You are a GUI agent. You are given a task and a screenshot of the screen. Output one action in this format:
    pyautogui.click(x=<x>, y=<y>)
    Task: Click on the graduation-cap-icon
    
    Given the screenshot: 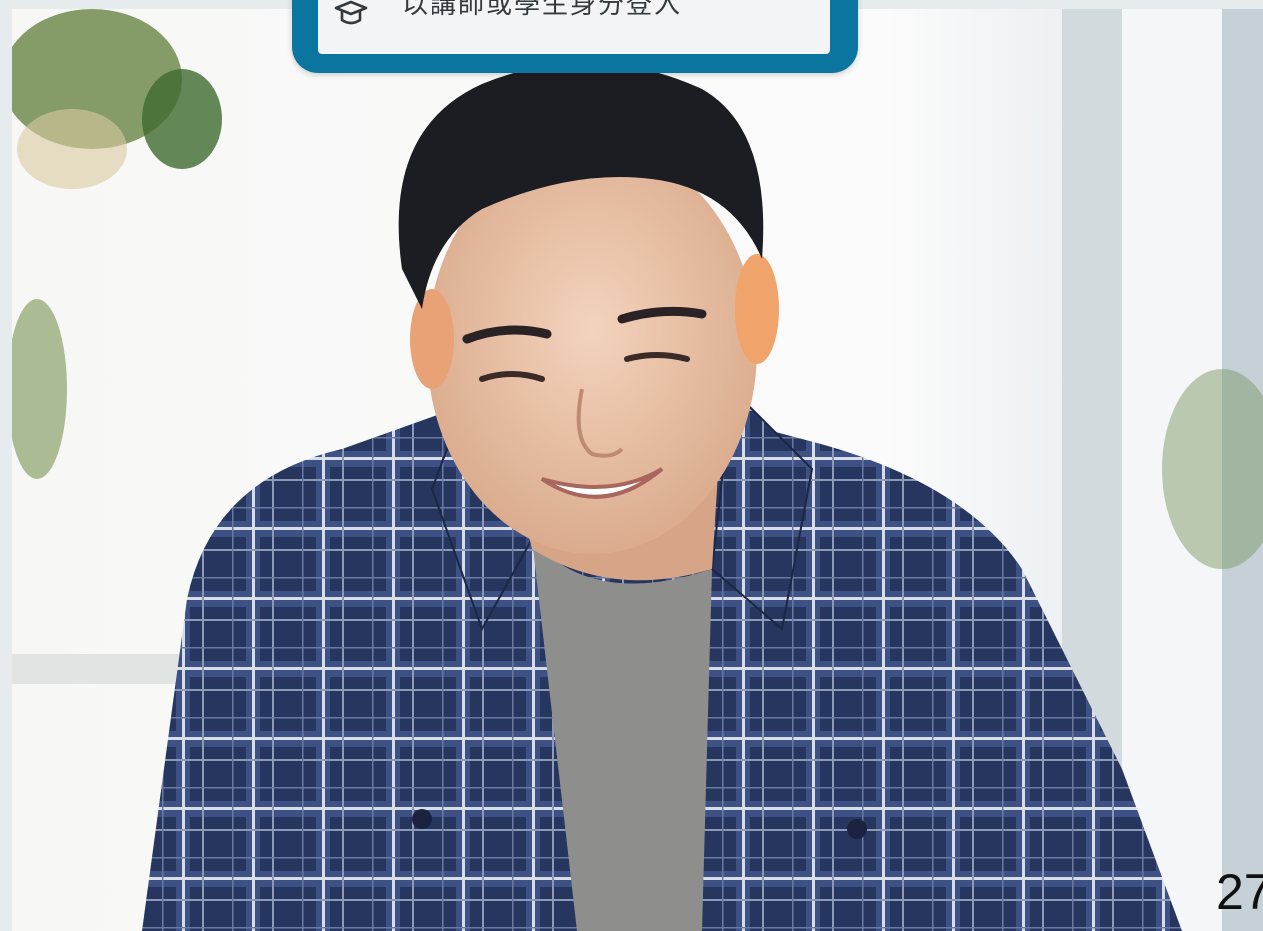 What is the action you would take?
    pyautogui.click(x=351, y=14)
    